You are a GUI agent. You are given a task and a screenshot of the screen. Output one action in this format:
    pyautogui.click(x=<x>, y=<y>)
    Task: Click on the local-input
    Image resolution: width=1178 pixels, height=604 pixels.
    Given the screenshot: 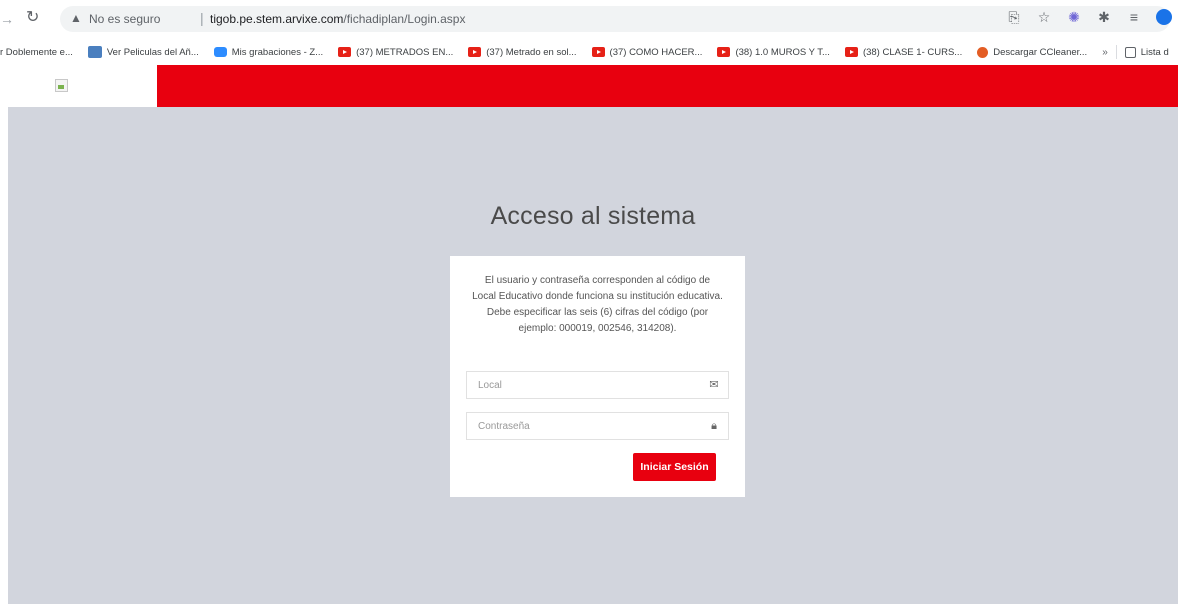 What is the action you would take?
    pyautogui.click(x=582, y=385)
    